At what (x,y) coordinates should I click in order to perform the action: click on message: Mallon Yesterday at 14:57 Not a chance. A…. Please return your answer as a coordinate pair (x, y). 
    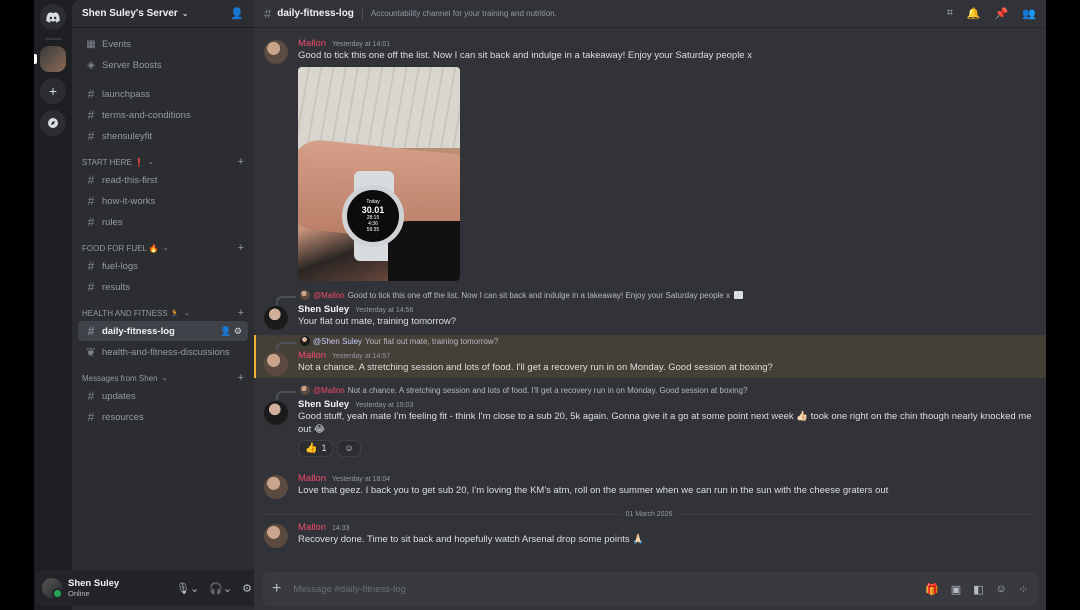
    Looking at the image, I should click on (649, 363).